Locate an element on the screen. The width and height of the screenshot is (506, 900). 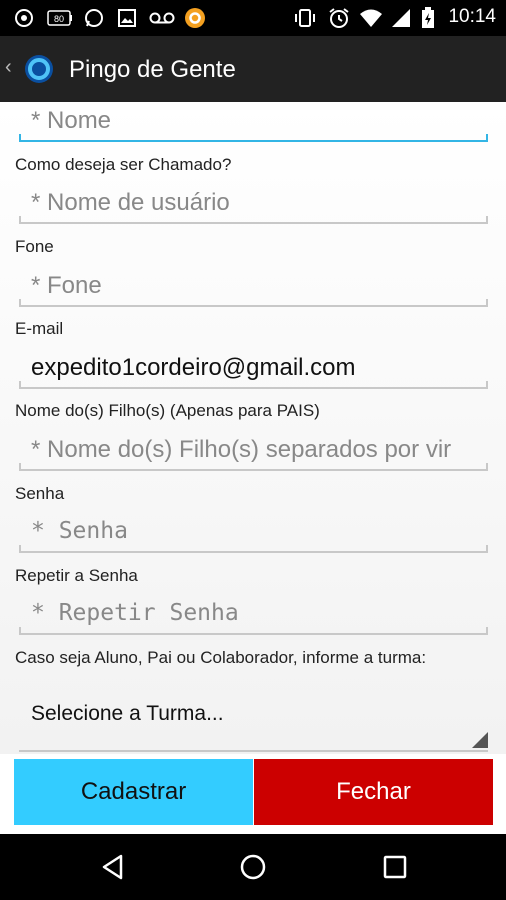
battery-80-icon: 80 is located at coordinates (60, 18).